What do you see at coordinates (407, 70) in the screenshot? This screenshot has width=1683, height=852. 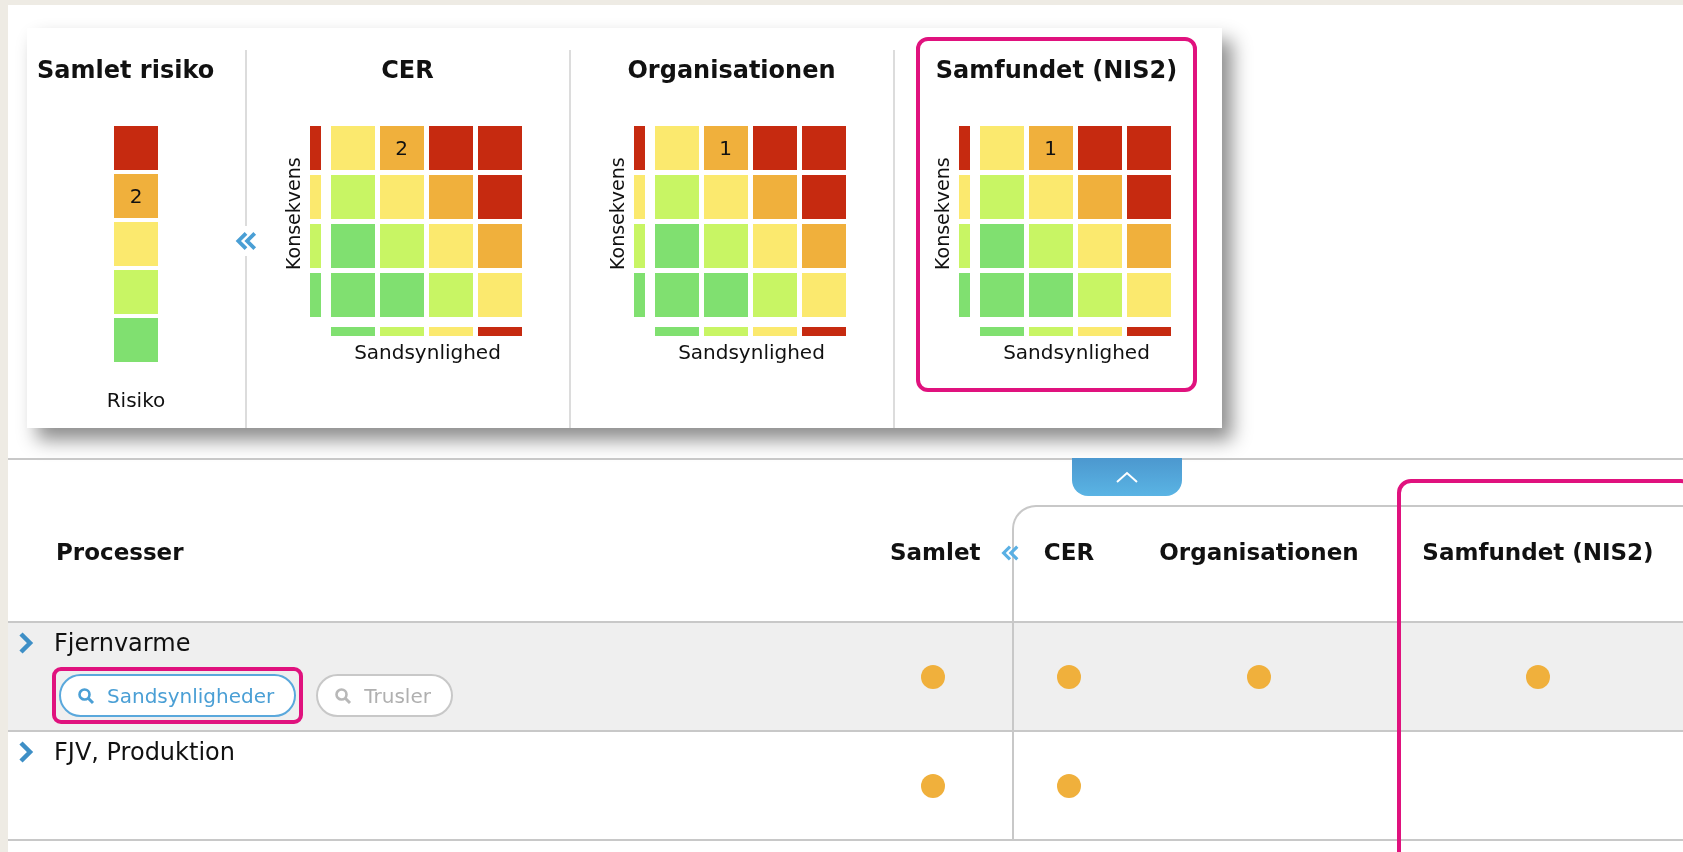 I see `section-title: CER` at bounding box center [407, 70].